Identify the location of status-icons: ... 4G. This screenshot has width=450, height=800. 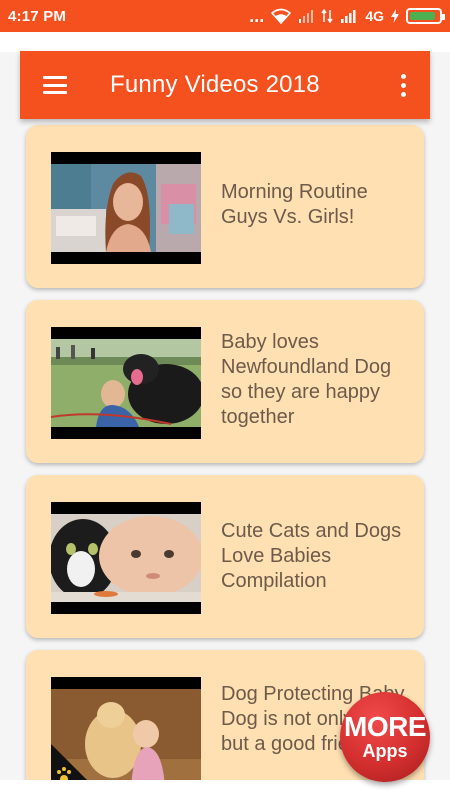
(347, 16).